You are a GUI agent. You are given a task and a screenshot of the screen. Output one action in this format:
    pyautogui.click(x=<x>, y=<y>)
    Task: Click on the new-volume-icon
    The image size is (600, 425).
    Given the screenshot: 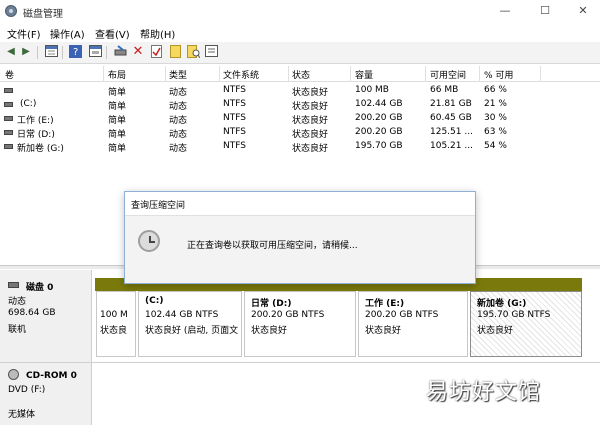 What is the action you would take?
    pyautogui.click(x=175, y=52)
    